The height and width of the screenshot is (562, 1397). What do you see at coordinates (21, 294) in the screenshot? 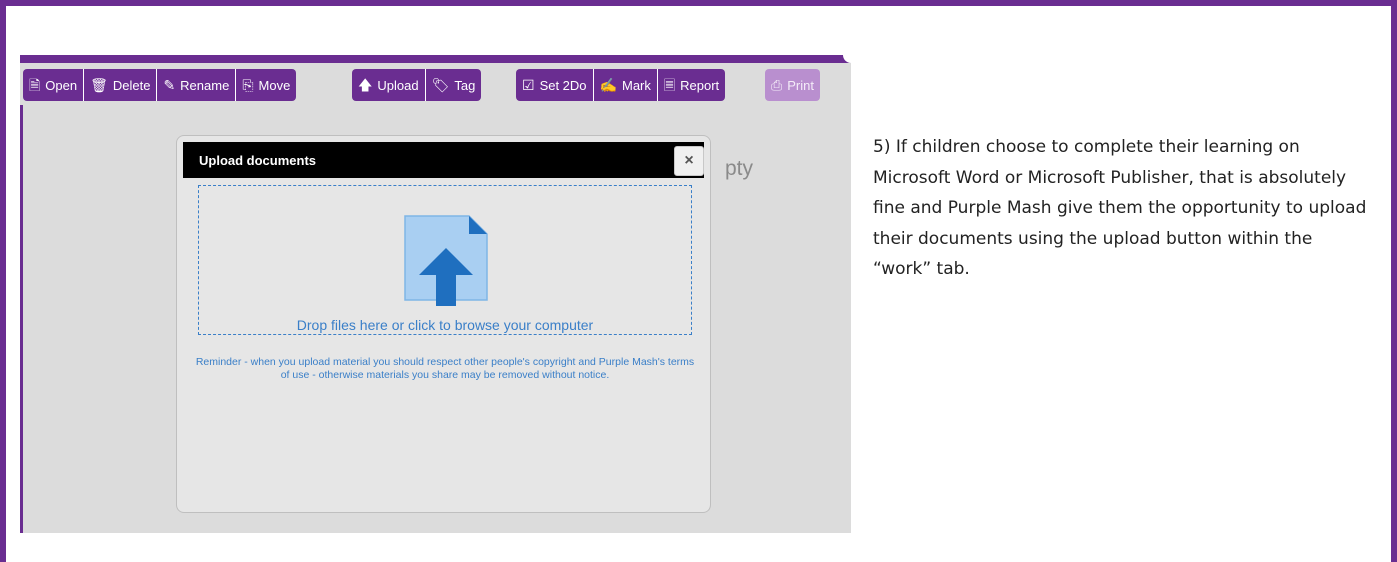
I see `screenshot-left-edge` at bounding box center [21, 294].